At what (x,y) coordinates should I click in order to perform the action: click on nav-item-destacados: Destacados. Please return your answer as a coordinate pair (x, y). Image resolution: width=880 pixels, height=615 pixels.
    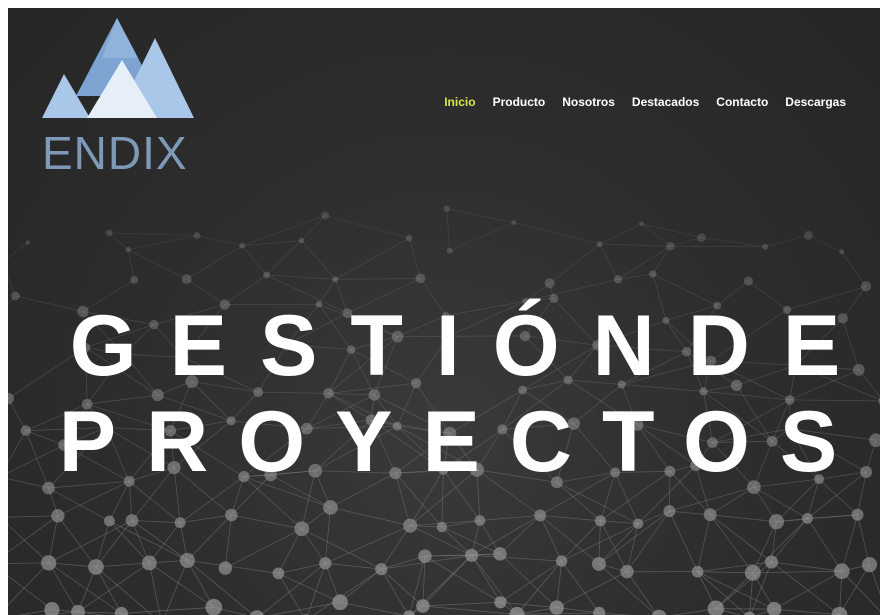
    Looking at the image, I should click on (665, 102).